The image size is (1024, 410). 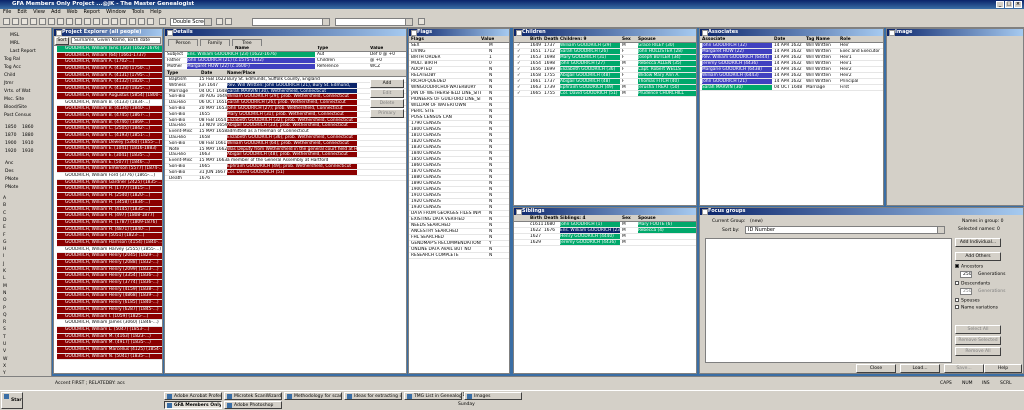 I want to click on letter-index: V, so click(x=4, y=351).